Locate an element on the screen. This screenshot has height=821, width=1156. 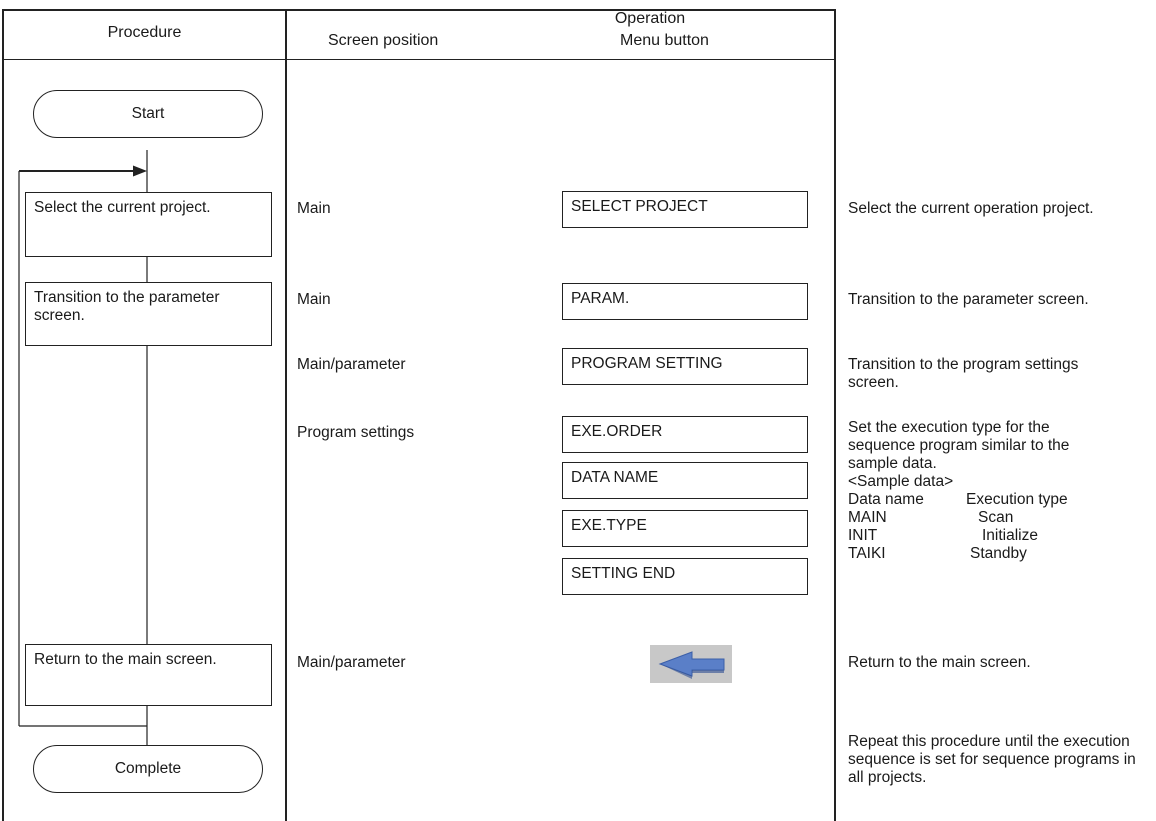
desc-5: Return to the main screen. is located at coordinates (939, 662).